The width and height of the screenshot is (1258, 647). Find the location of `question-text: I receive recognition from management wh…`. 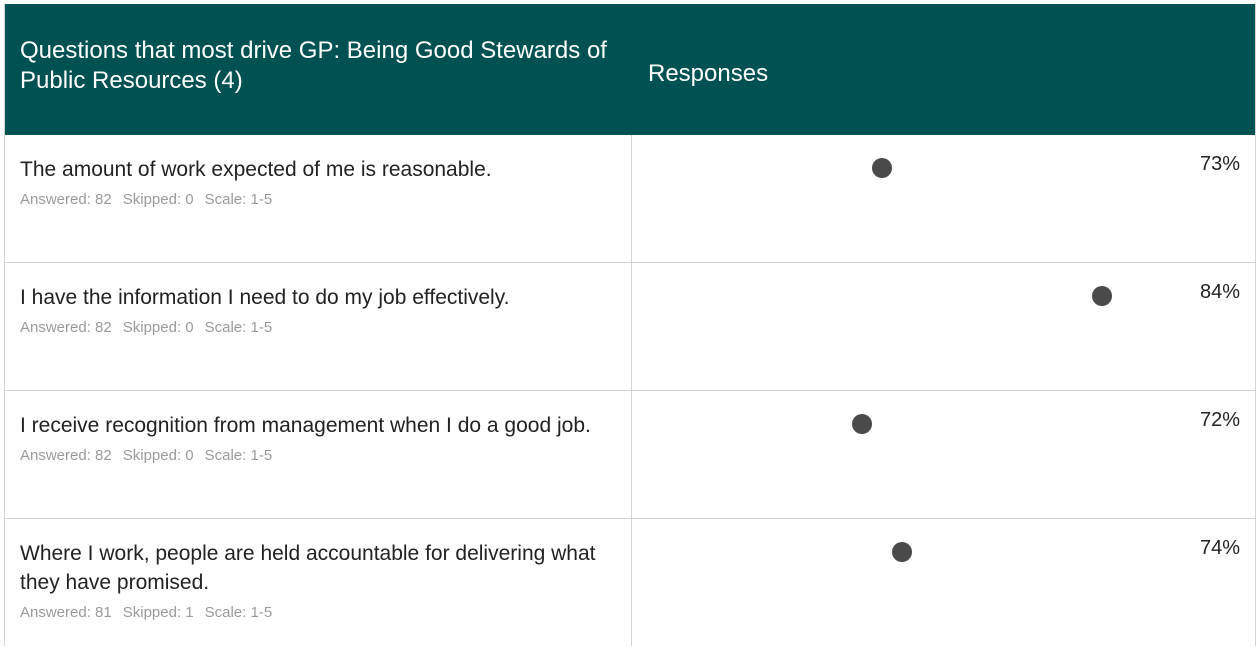

question-text: I receive recognition from management wh… is located at coordinates (305, 425).